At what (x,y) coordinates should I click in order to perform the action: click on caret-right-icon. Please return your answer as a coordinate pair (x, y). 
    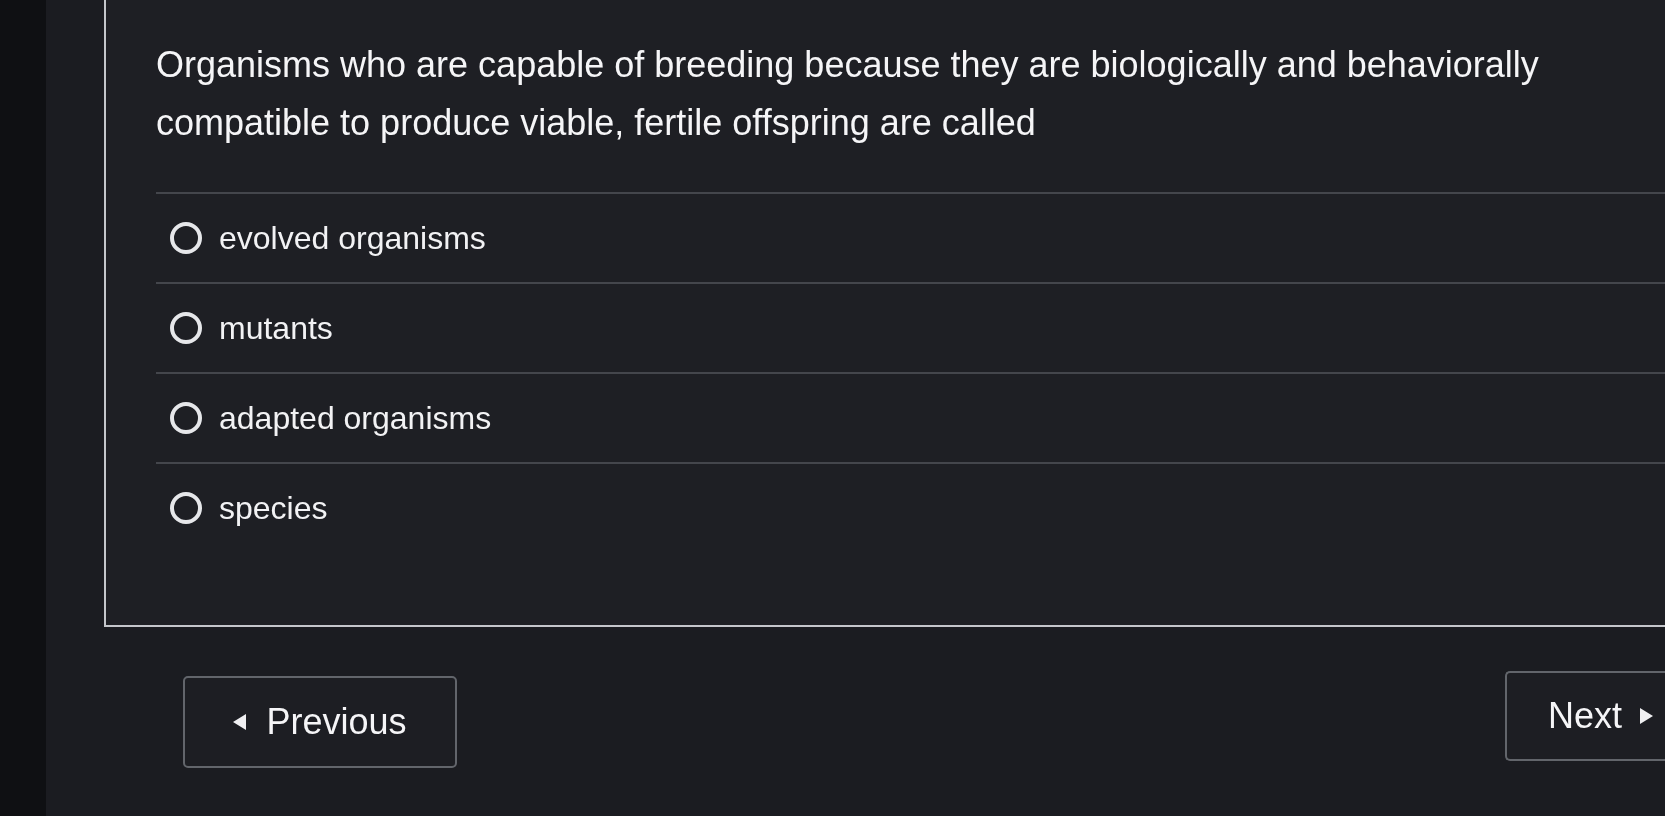
    Looking at the image, I should click on (1646, 716).